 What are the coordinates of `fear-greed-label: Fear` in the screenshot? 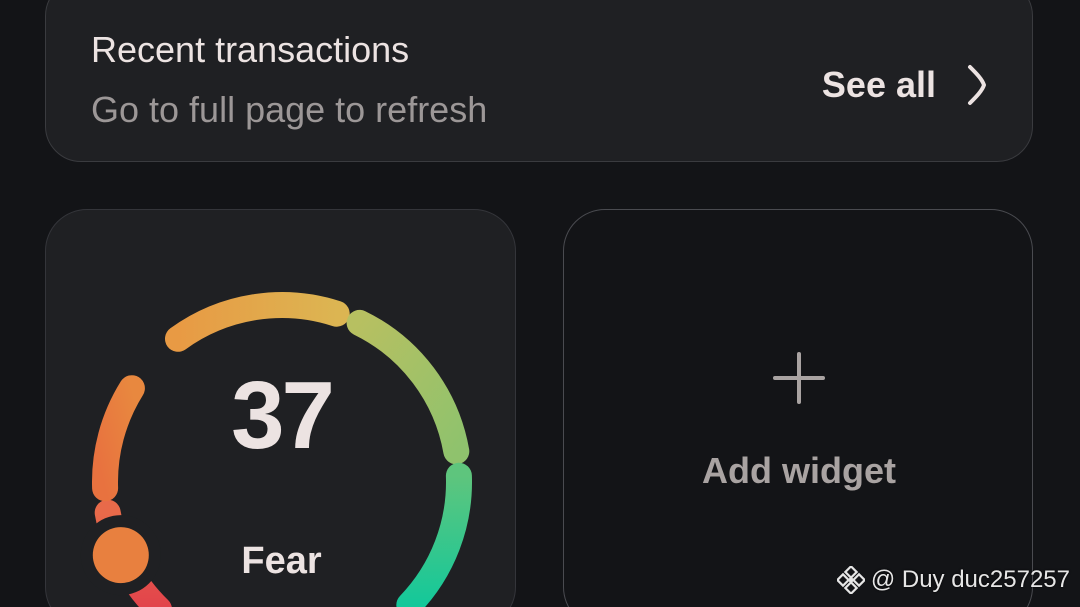 It's located at (281, 561).